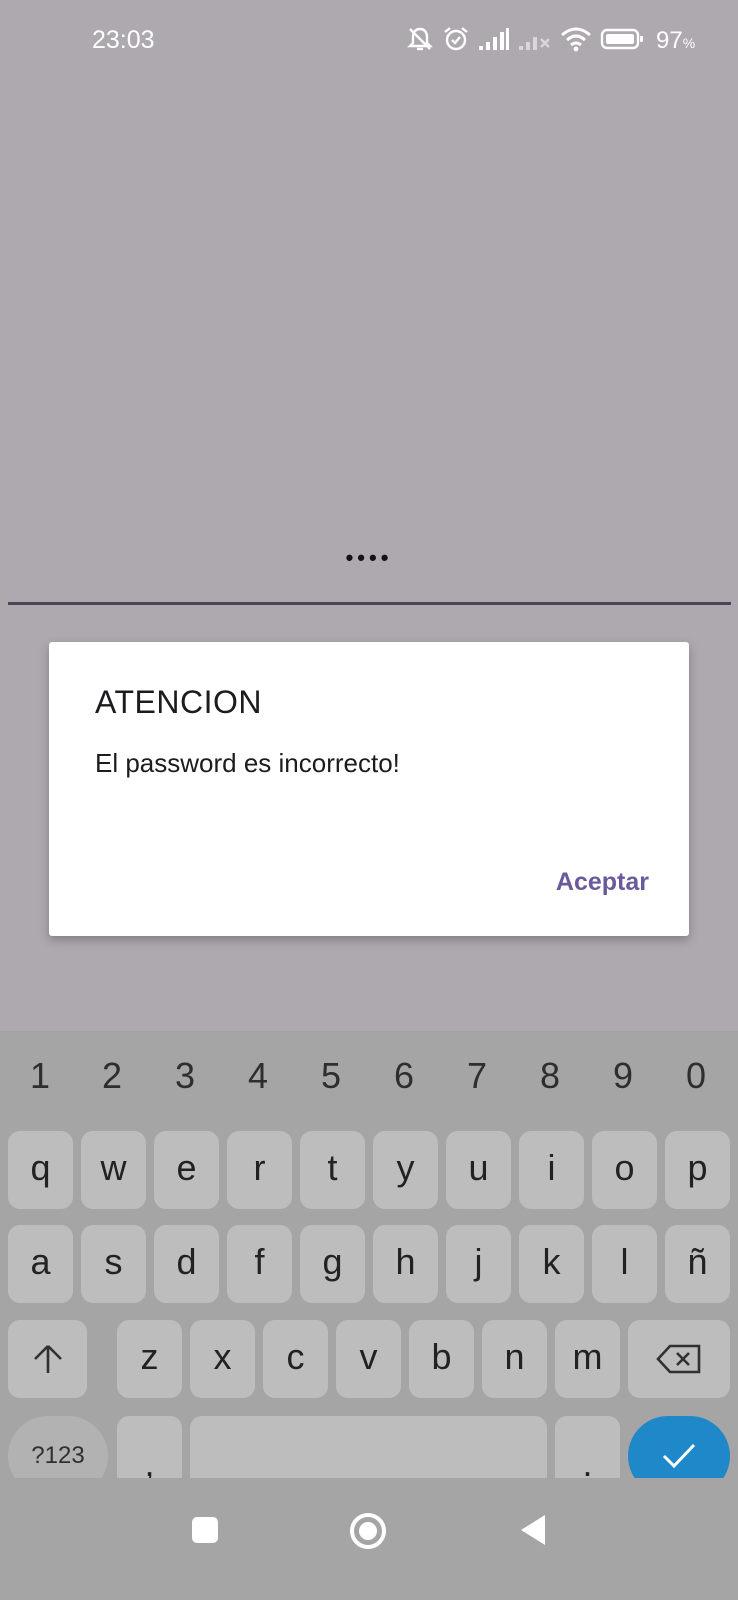  Describe the element at coordinates (624, 1264) in the screenshot. I see `key-l: l` at that location.